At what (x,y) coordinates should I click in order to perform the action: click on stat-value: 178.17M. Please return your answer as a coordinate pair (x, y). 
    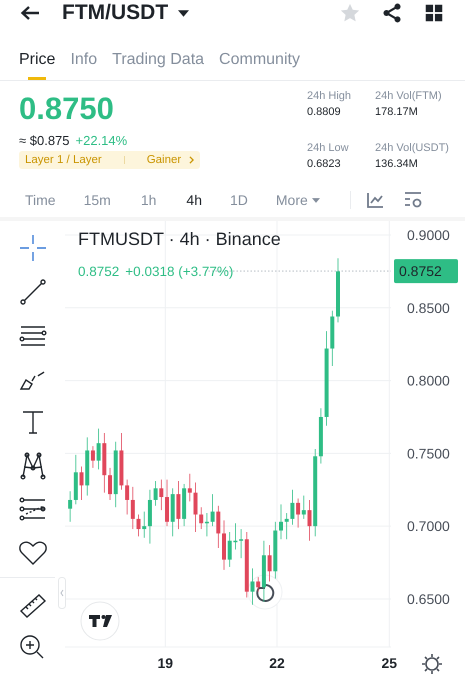
    Looking at the image, I should click on (397, 112).